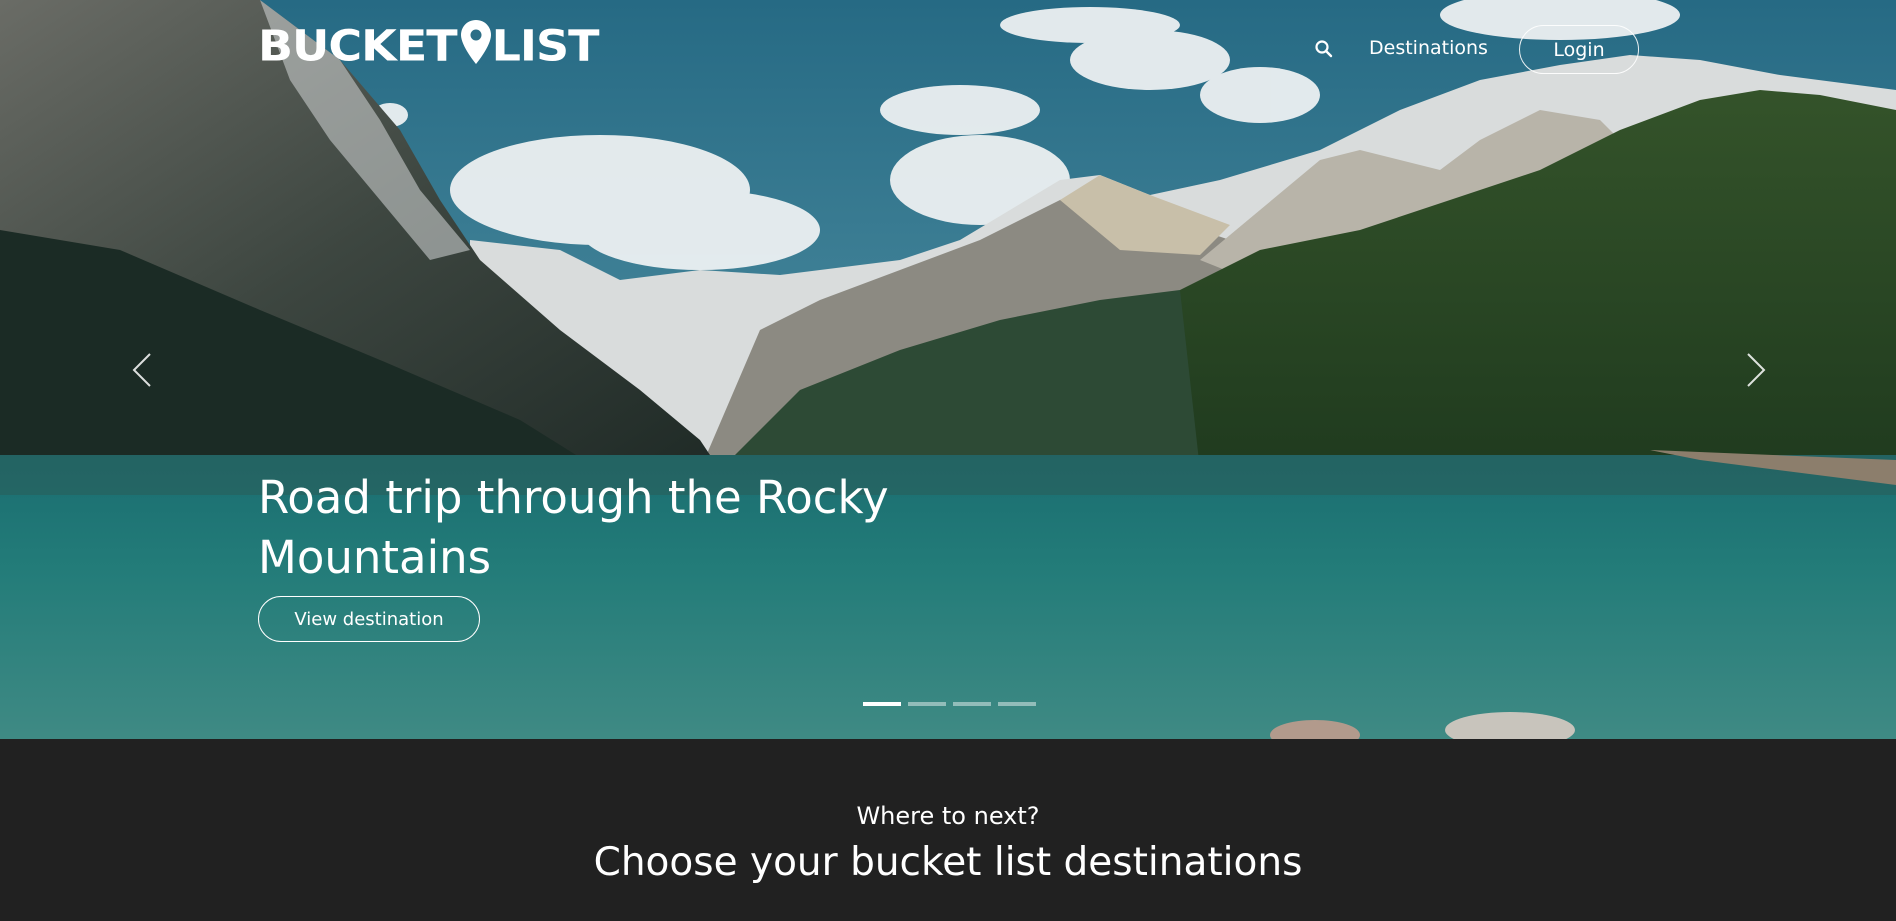  Describe the element at coordinates (142, 370) in the screenshot. I see `chevron-left-icon` at that location.